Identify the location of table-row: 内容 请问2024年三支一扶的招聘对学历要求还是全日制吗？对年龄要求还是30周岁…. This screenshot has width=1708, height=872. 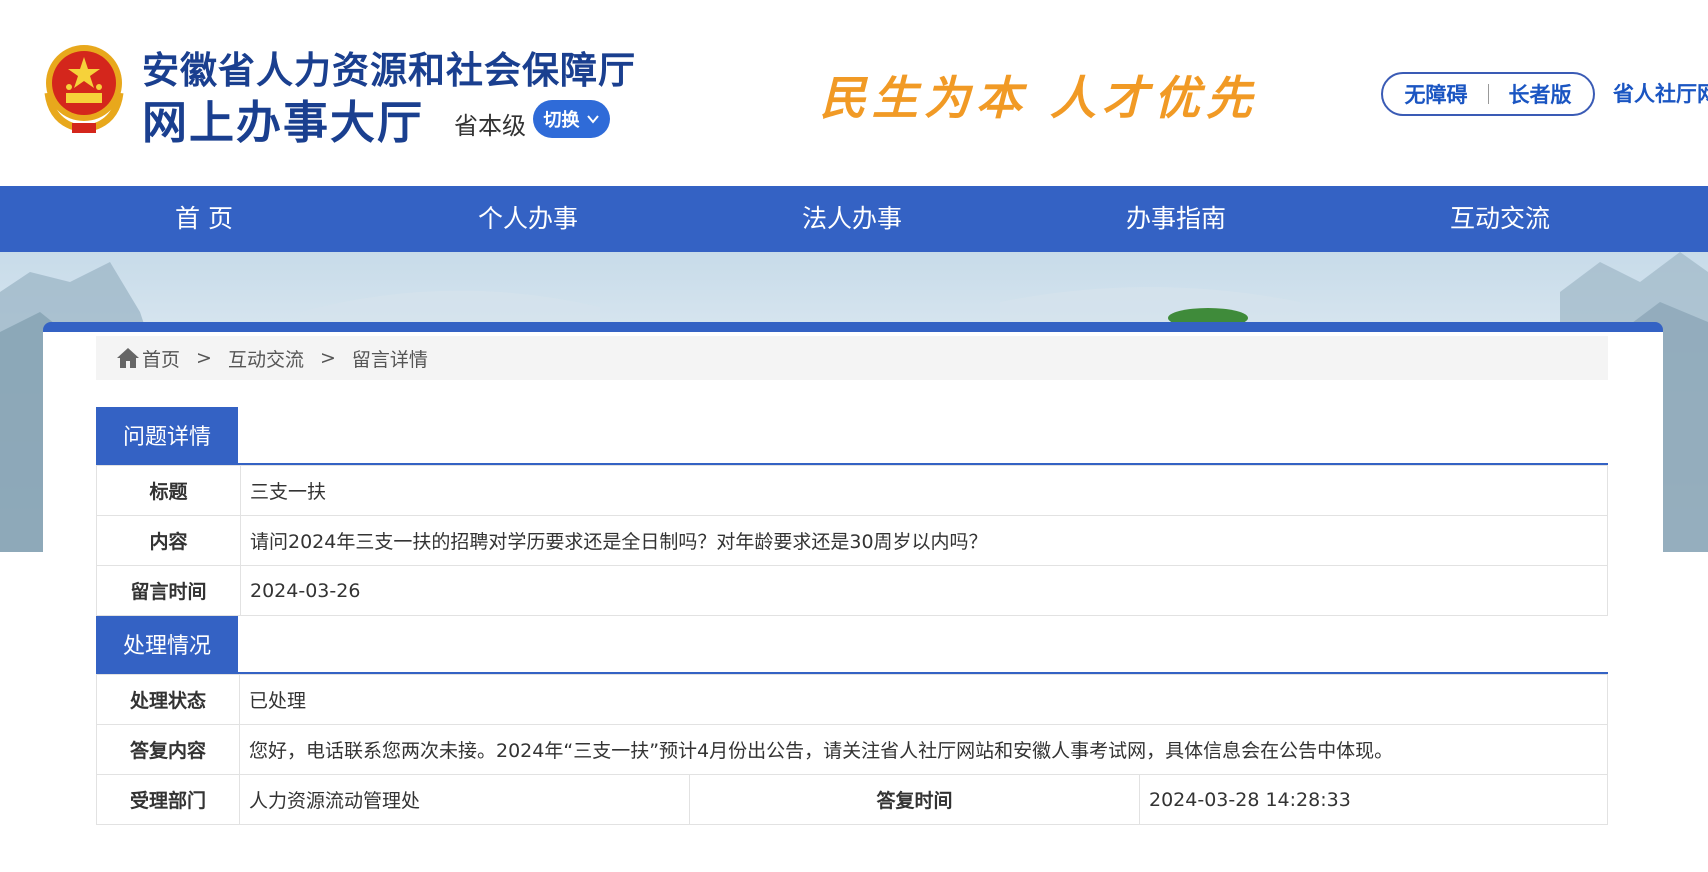
(852, 540).